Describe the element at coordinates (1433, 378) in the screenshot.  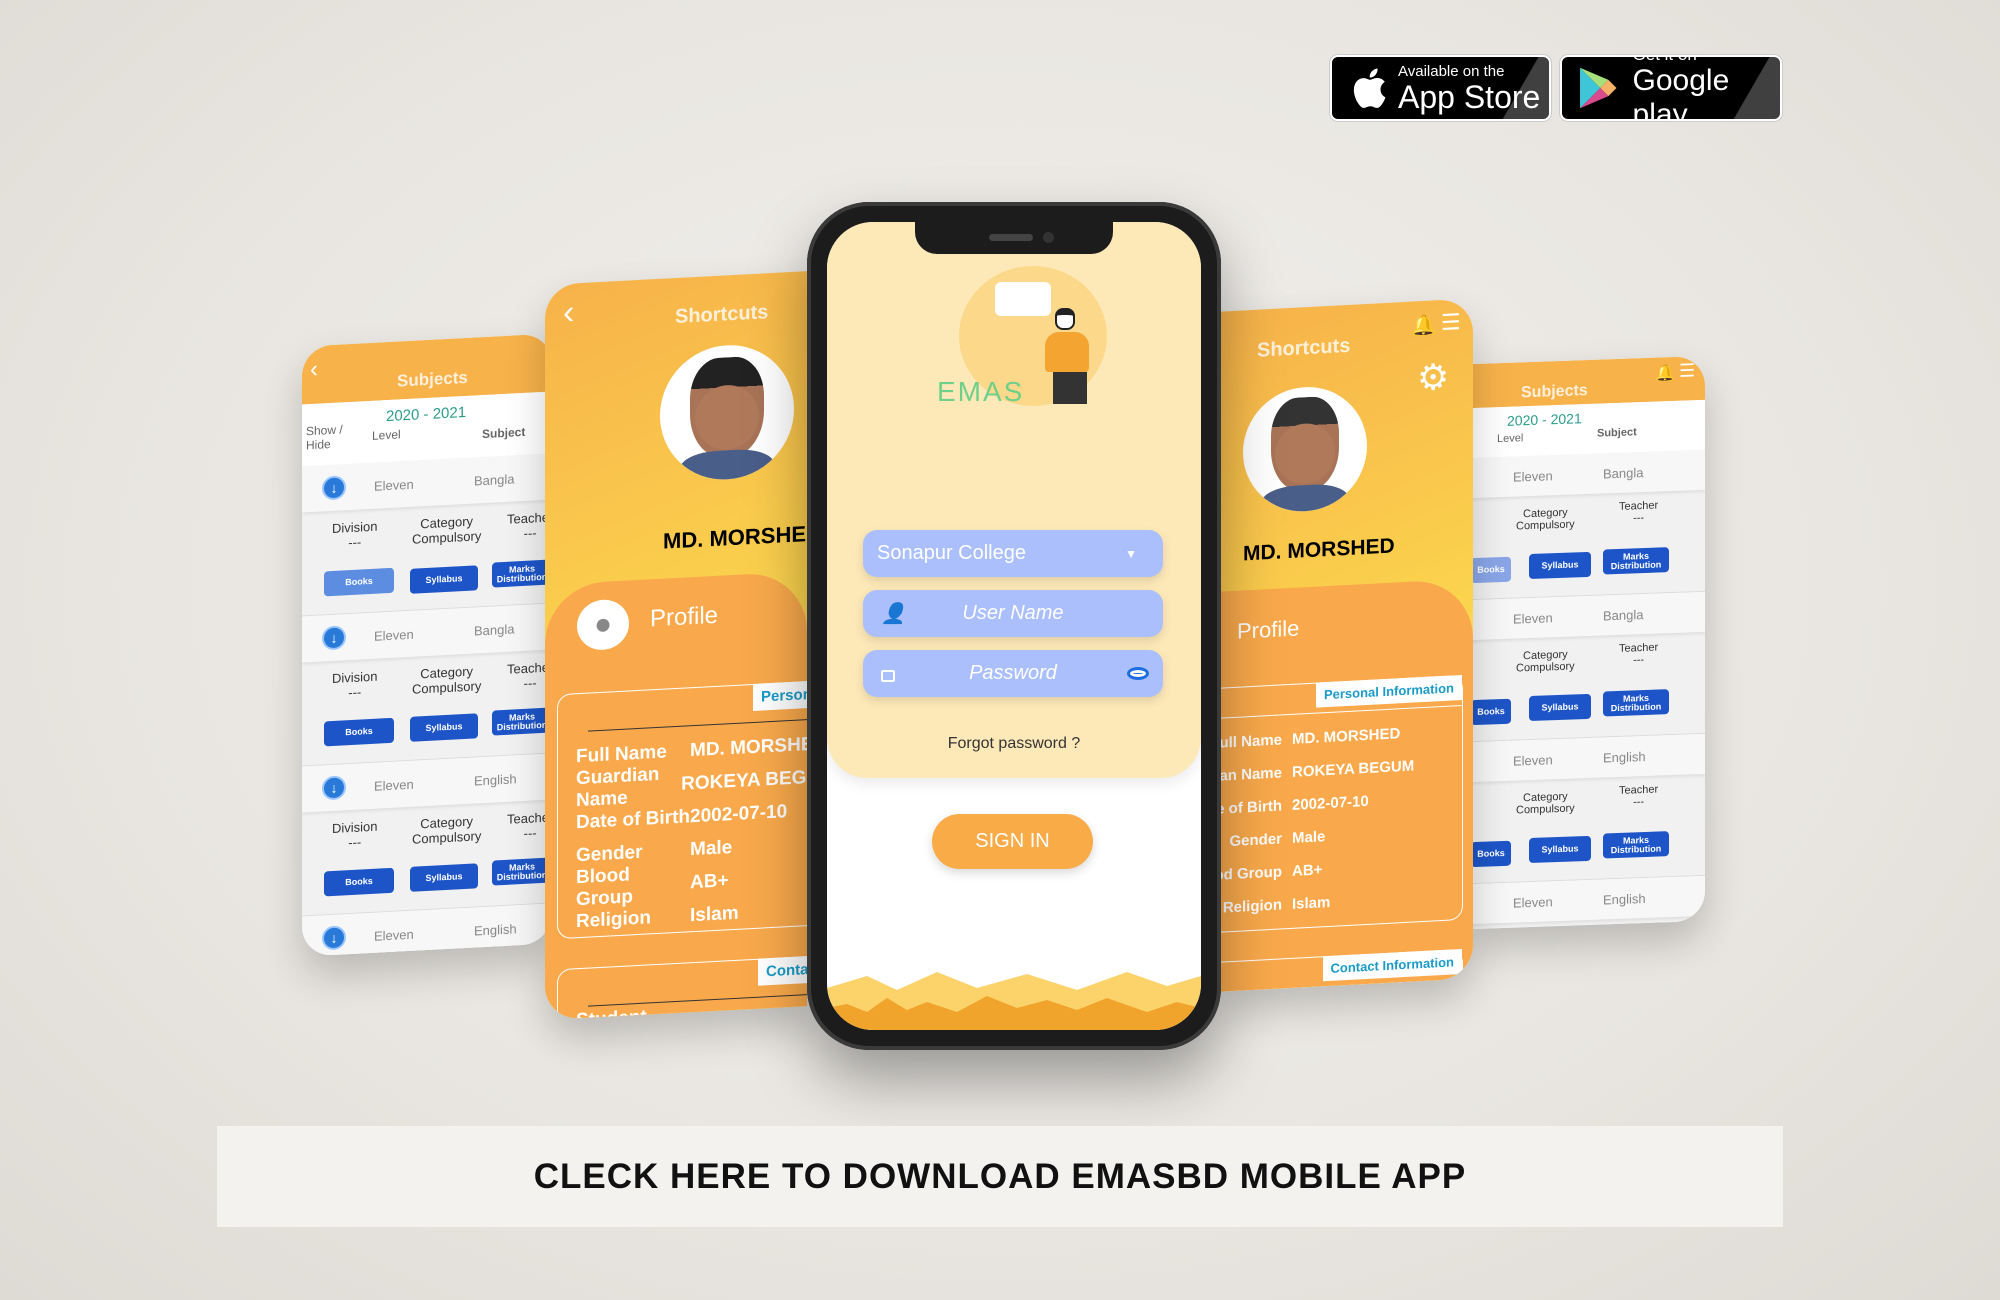
I see `gear-icon: ⚙` at that location.